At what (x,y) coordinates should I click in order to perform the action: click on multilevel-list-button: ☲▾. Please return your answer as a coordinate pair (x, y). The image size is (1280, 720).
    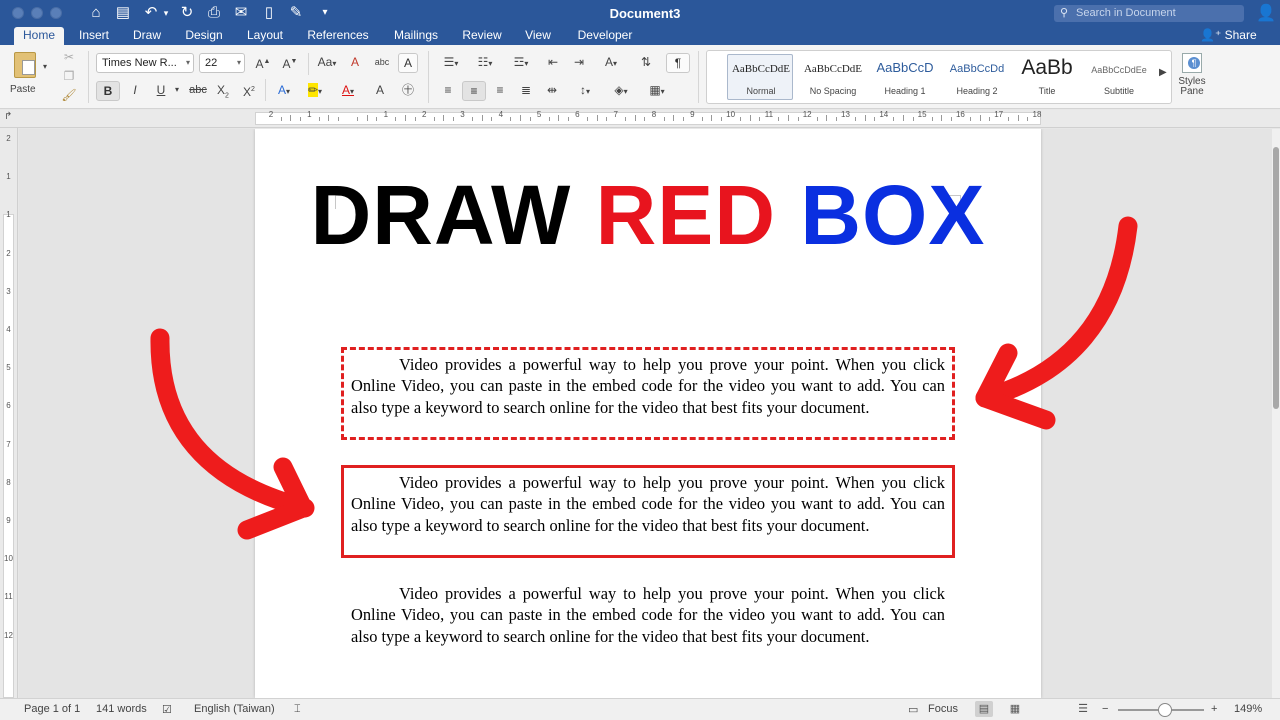
    Looking at the image, I should click on (521, 63).